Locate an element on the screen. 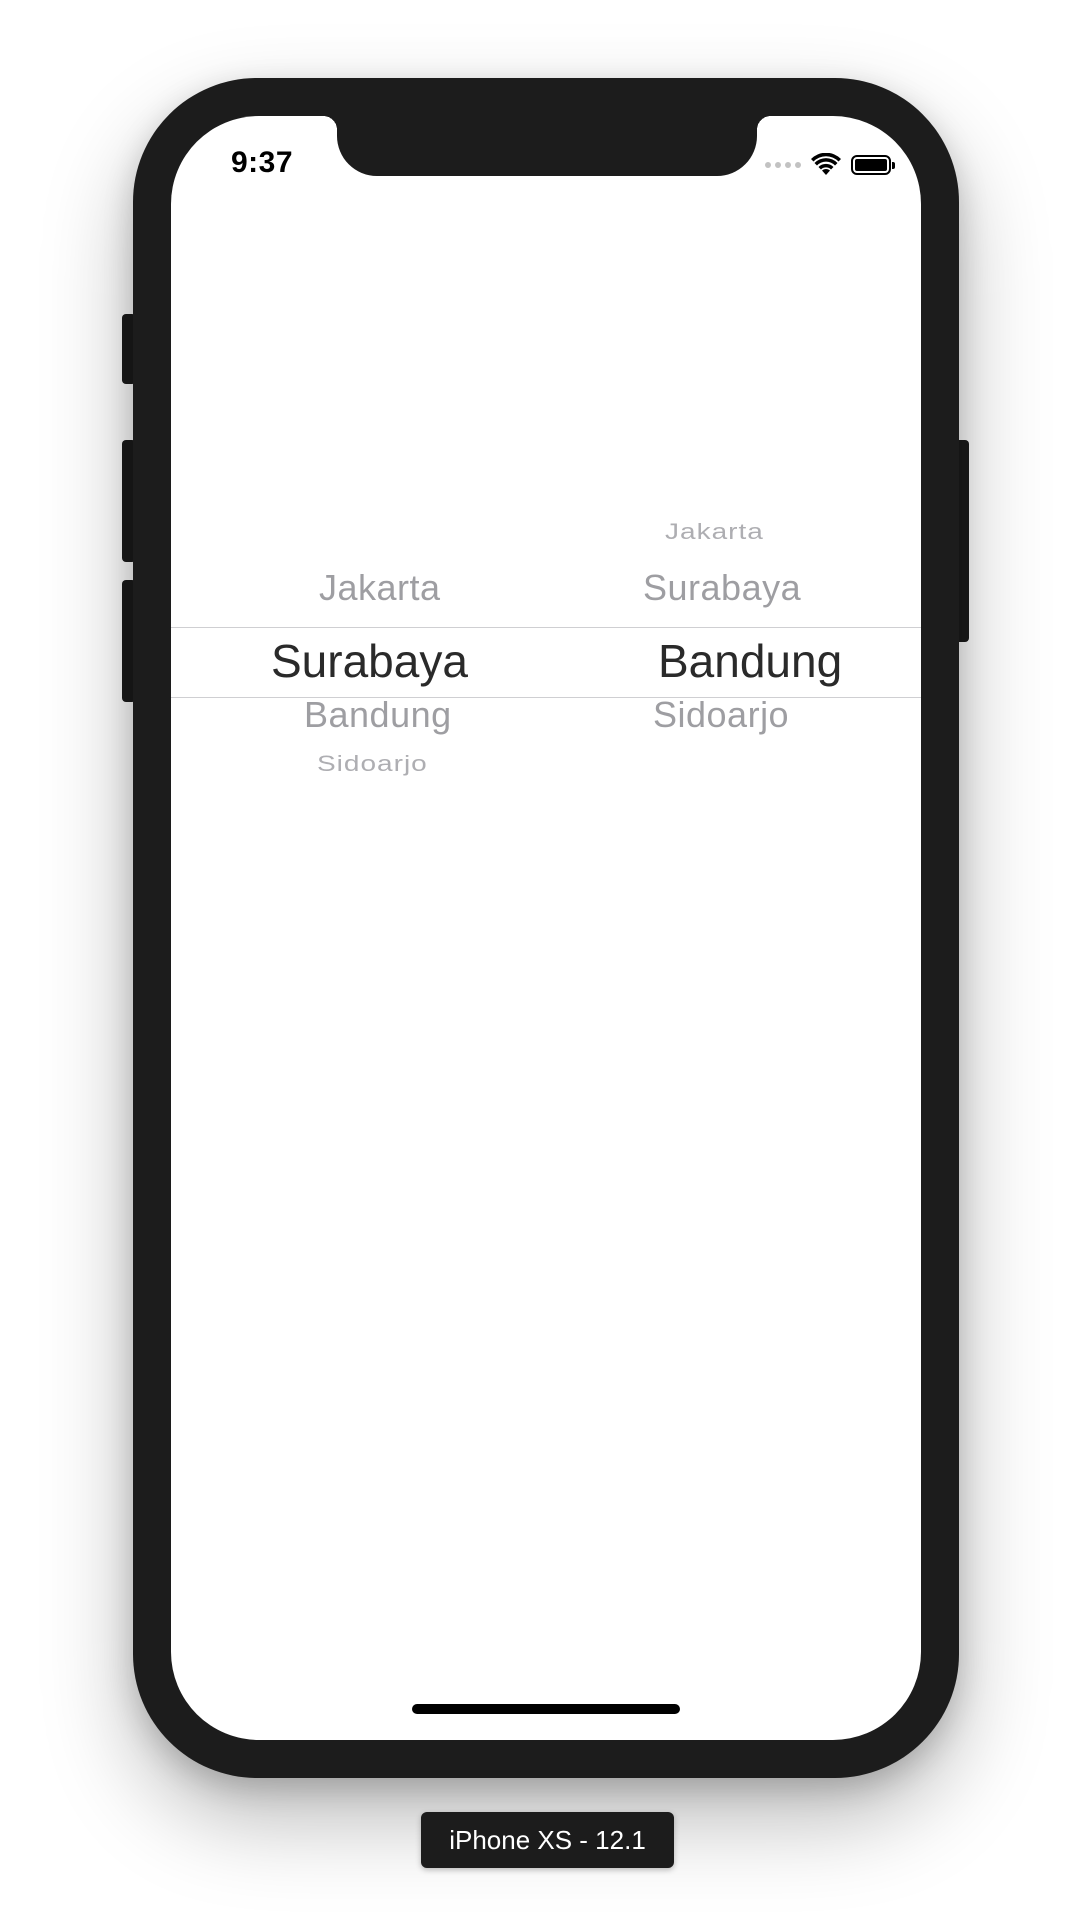  simulator-device-label: iPhone XS - 12.1 is located at coordinates (547, 1840).